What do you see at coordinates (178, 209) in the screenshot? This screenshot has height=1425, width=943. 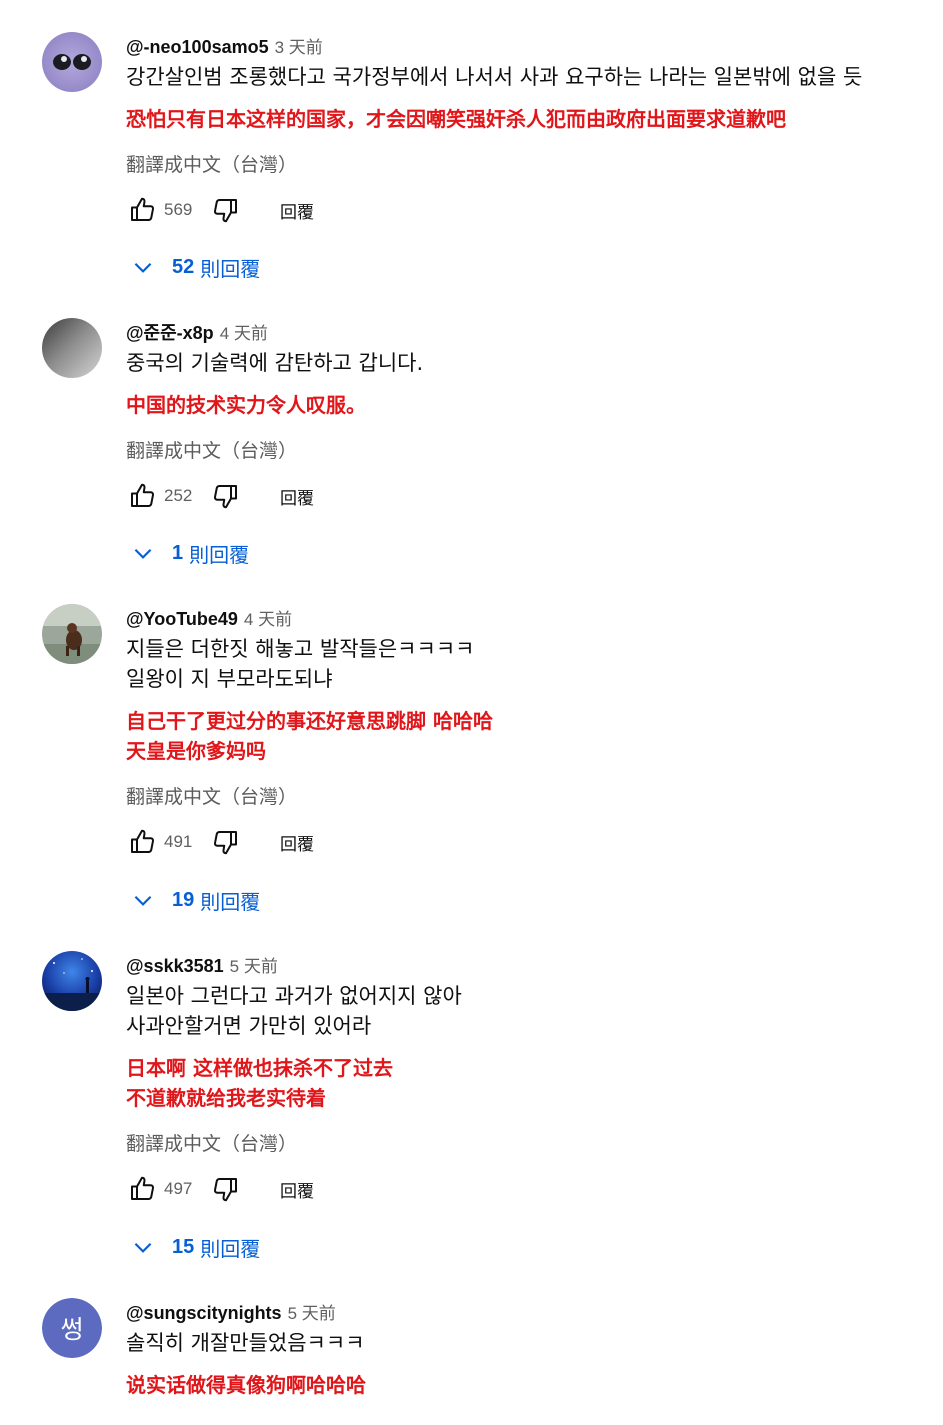 I see `like-count: 569` at bounding box center [178, 209].